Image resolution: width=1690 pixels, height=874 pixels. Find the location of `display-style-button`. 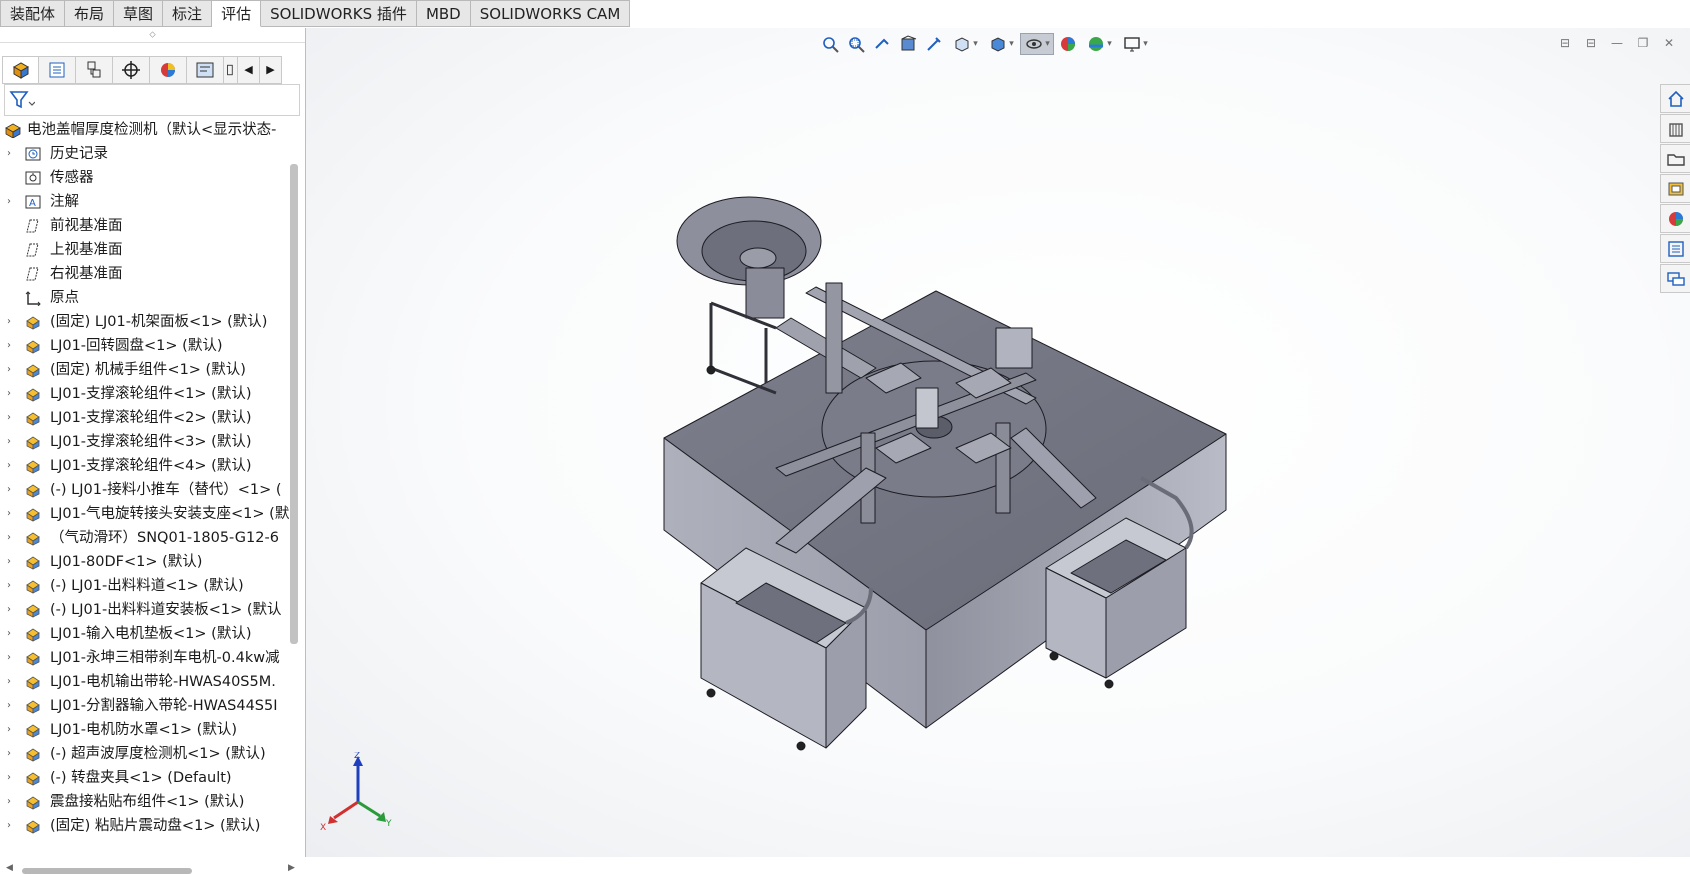

display-style-button is located at coordinates (1001, 44).